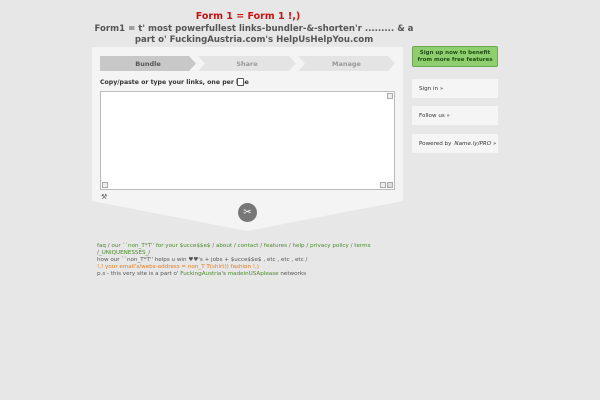 The width and height of the screenshot is (600, 400). Describe the element at coordinates (455, 115) in the screenshot. I see `follow-us-button: Follow us »` at that location.